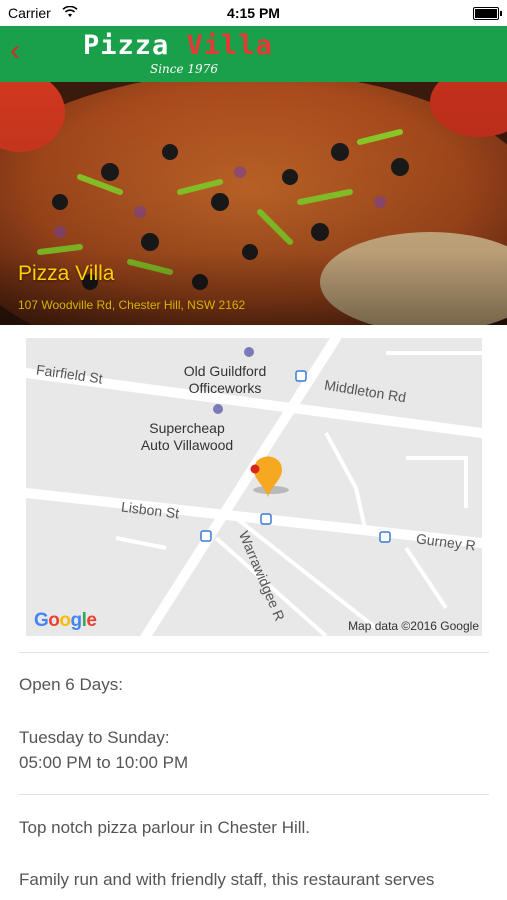  Describe the element at coordinates (165, 827) in the screenshot. I see `tagline-text: Top notch pizza parlour in Chester Hill.` at that location.